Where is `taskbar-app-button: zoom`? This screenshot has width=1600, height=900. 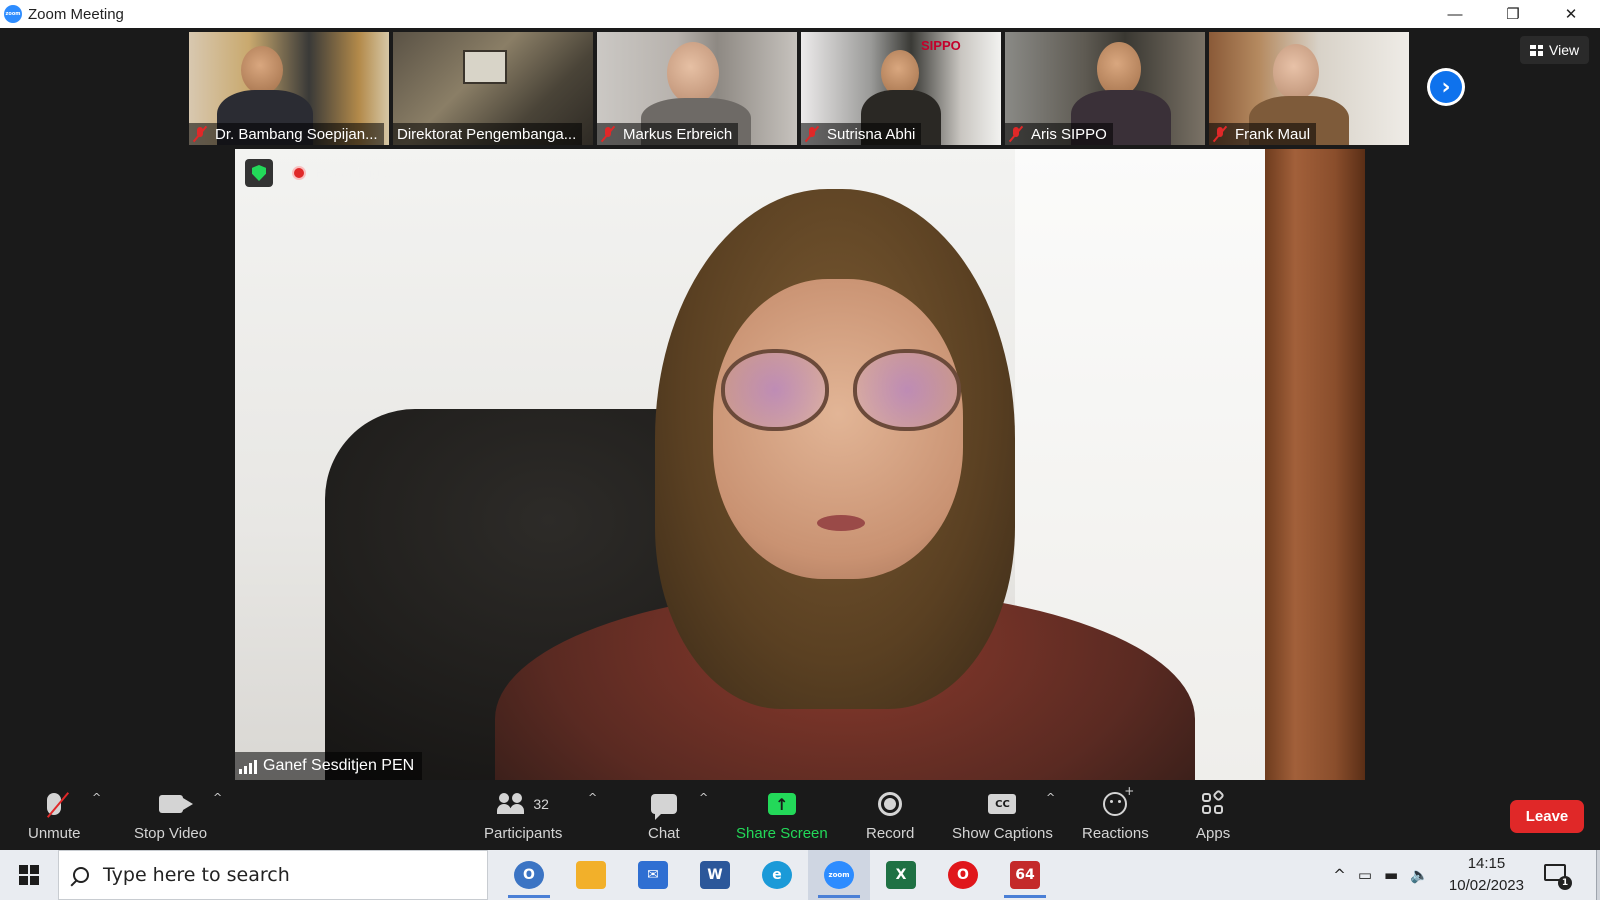
taskbar-app-button: zoom is located at coordinates (839, 875).